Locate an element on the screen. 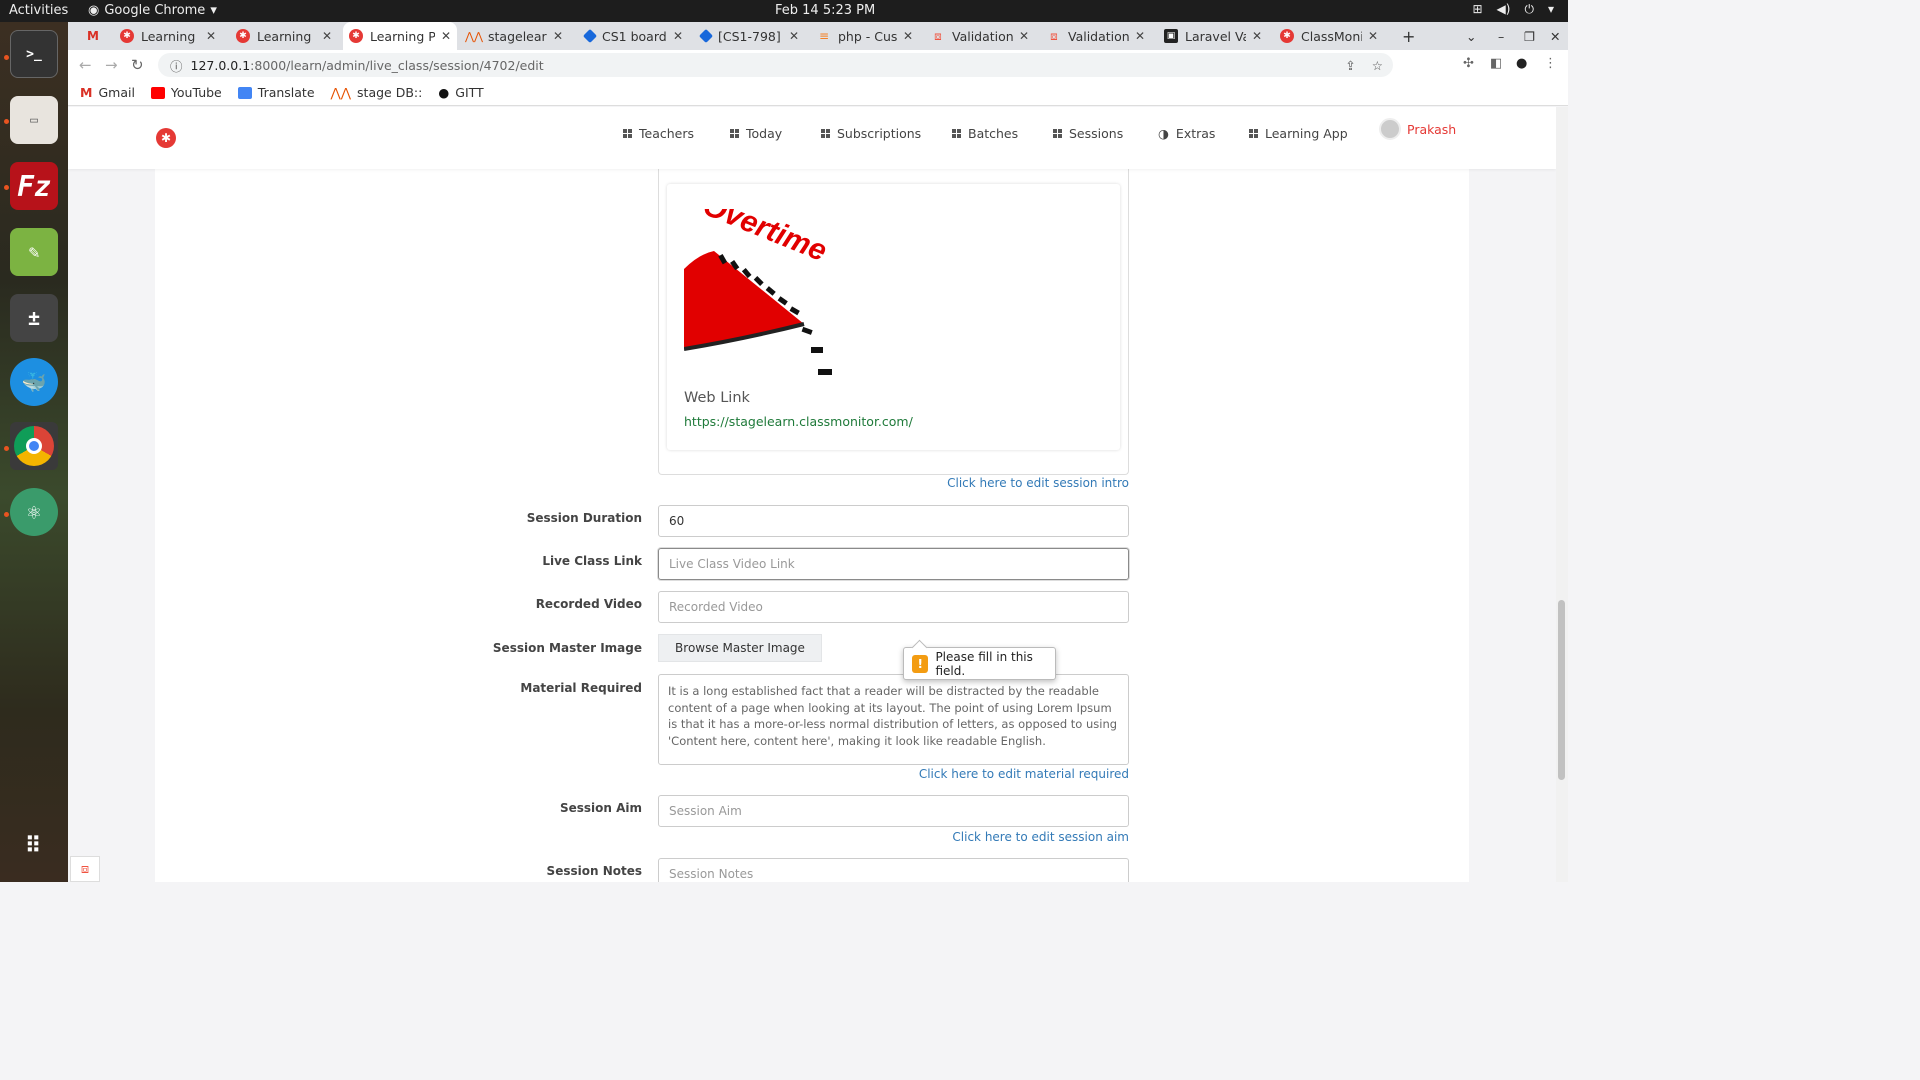 This screenshot has height=1080, width=1920. bookmark-translate: Translate is located at coordinates (276, 92).